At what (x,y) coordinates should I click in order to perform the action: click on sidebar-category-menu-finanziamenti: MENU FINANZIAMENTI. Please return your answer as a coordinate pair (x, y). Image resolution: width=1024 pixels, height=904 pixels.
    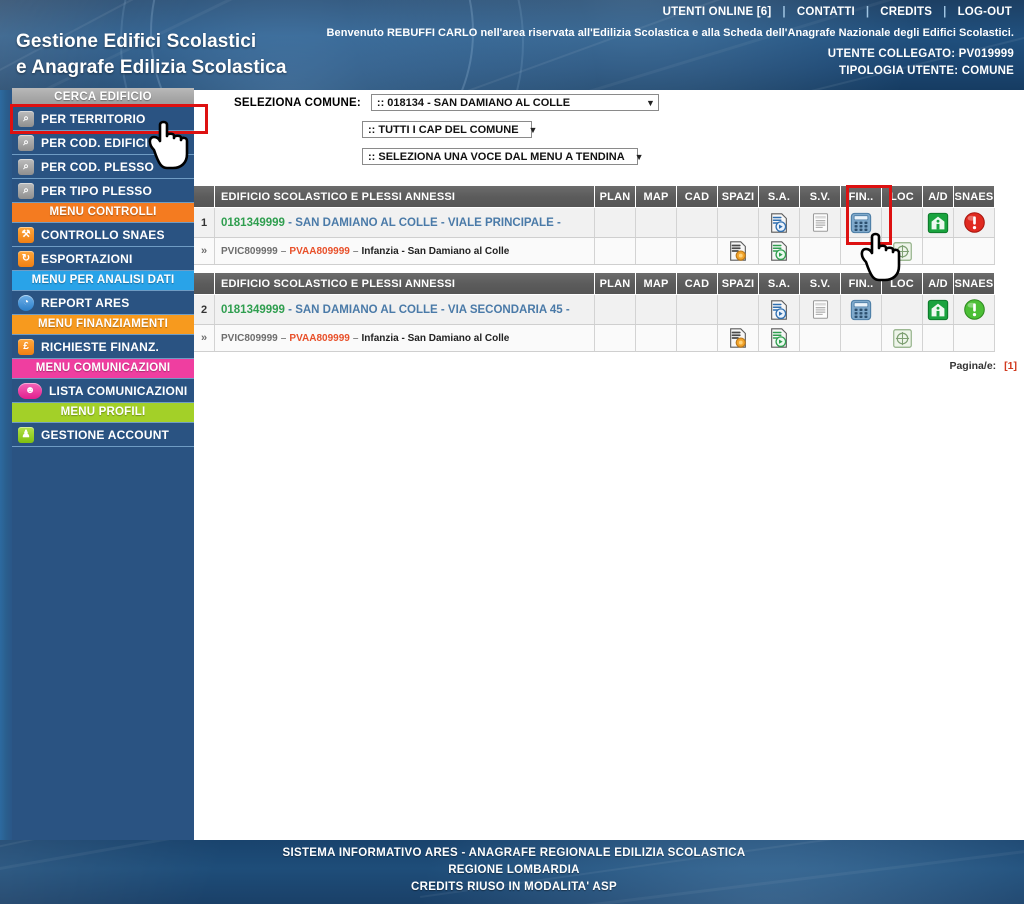
    Looking at the image, I should click on (103, 325).